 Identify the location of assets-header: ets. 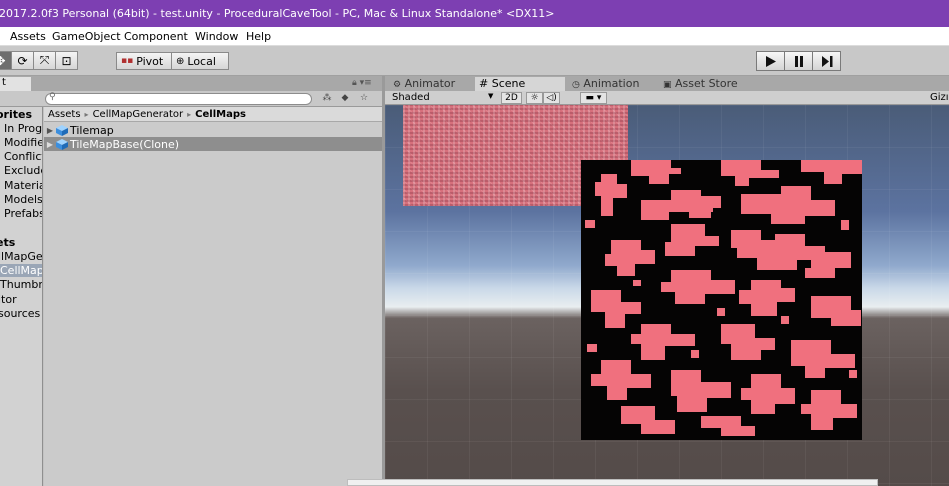
(7, 242).